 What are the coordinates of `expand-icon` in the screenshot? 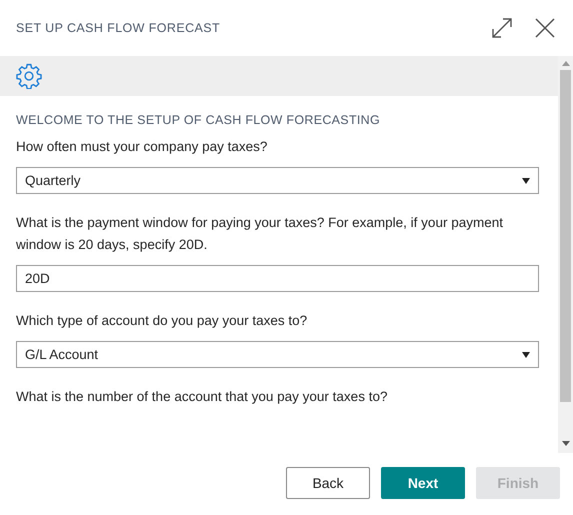 It's located at (502, 28).